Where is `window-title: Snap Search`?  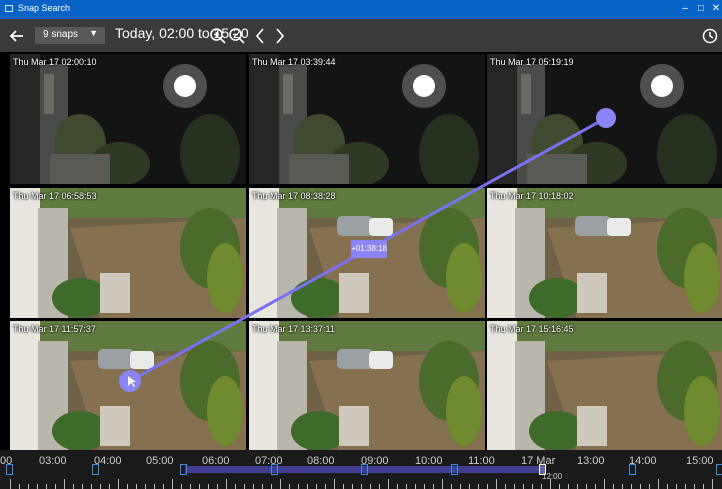 window-title: Snap Search is located at coordinates (44, 8).